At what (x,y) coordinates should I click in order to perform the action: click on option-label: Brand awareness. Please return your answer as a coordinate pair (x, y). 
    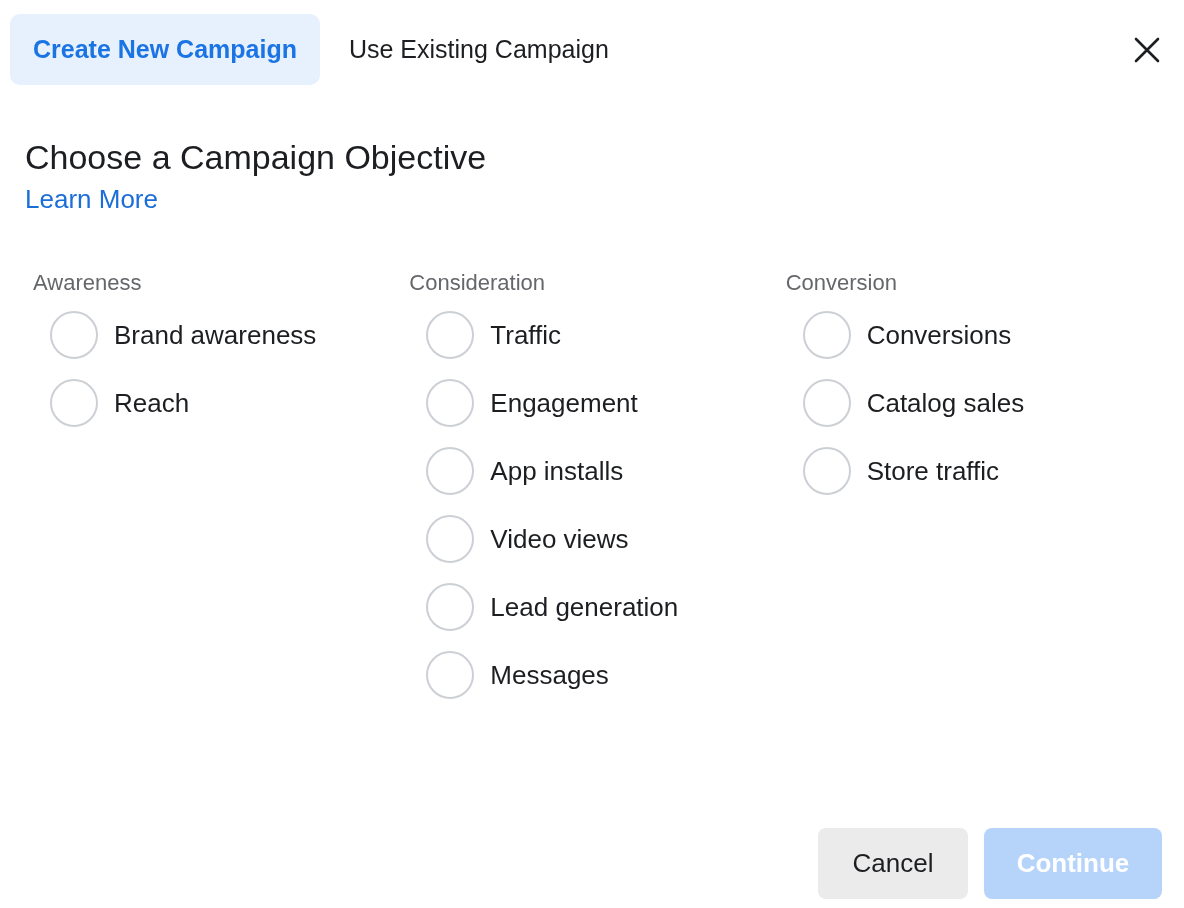
    Looking at the image, I should click on (215, 335).